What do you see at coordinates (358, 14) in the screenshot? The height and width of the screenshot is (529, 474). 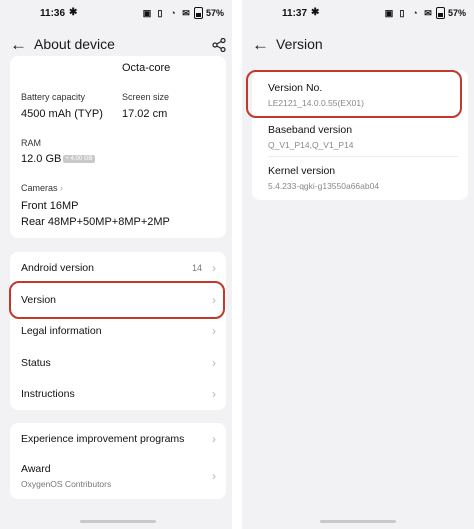 I see `status-bar: 11:37 ✱ ▣ ▯ ◔ ✉ 57%` at bounding box center [358, 14].